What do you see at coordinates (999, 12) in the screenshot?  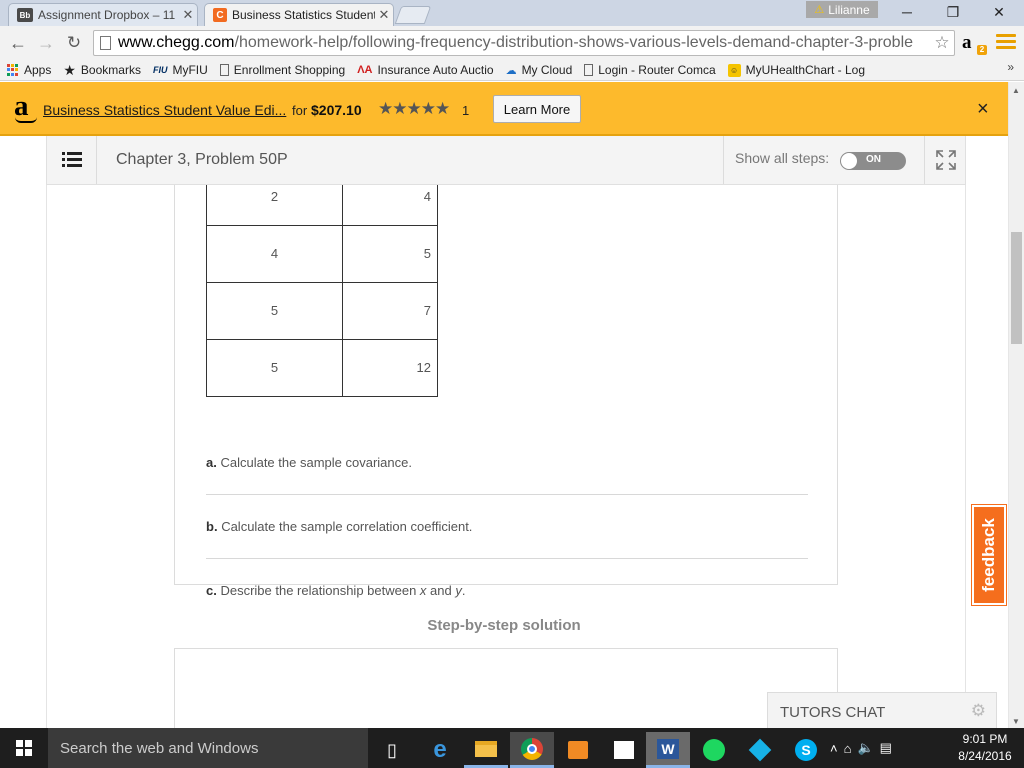 I see `window-close-button: ✕` at bounding box center [999, 12].